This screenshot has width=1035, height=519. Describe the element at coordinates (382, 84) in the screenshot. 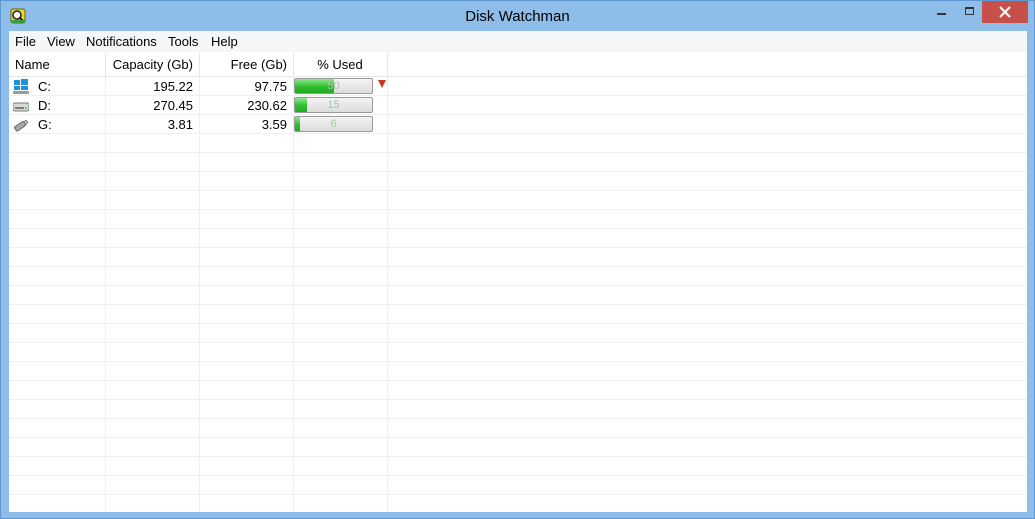

I see `alert-arrow-icon` at that location.